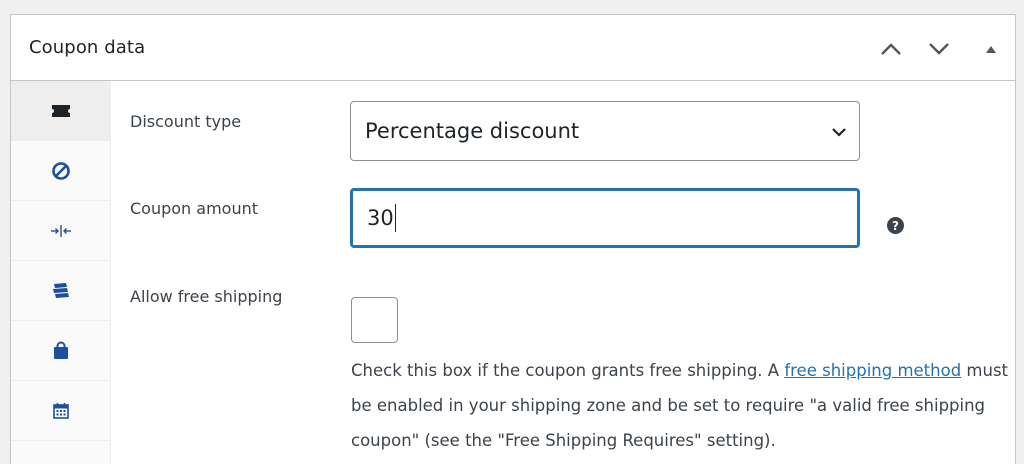 The width and height of the screenshot is (1024, 464). I want to click on chevron-up-icon, so click(891, 49).